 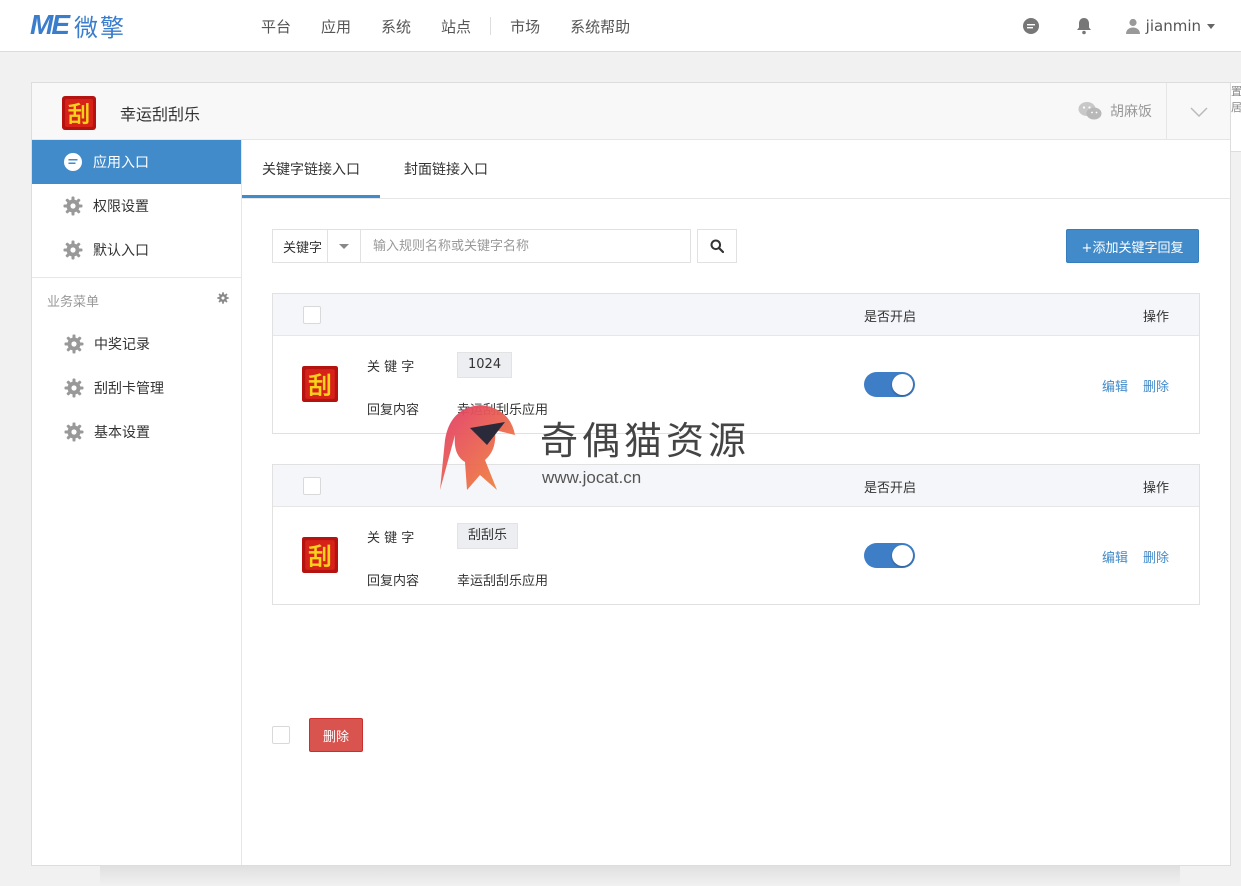 What do you see at coordinates (121, 251) in the screenshot?
I see `sidebar-item-label: 默认入口` at bounding box center [121, 251].